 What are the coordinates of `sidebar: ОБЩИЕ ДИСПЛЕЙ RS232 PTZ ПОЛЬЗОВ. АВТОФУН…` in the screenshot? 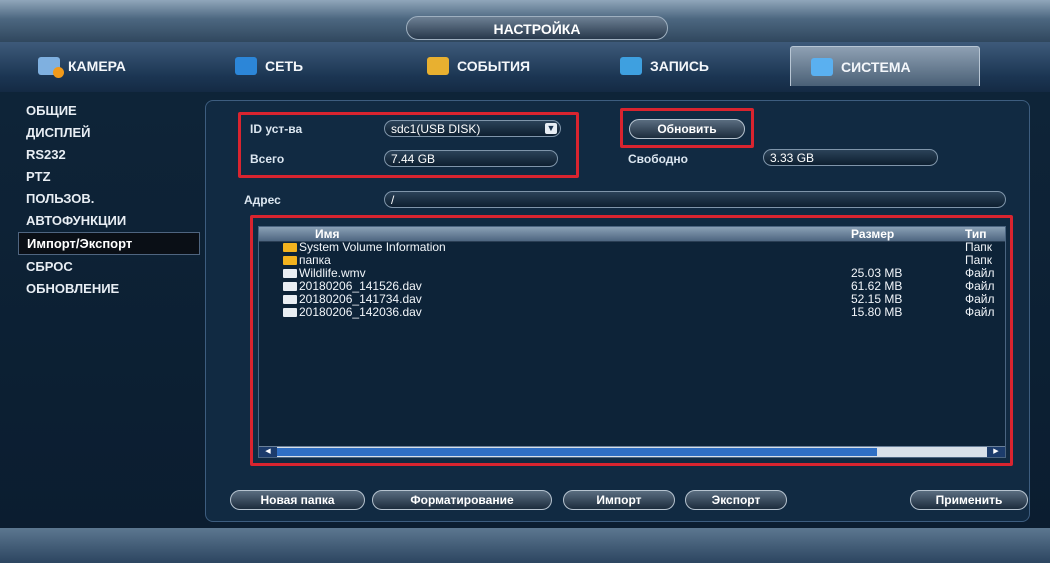 It's located at (109, 200).